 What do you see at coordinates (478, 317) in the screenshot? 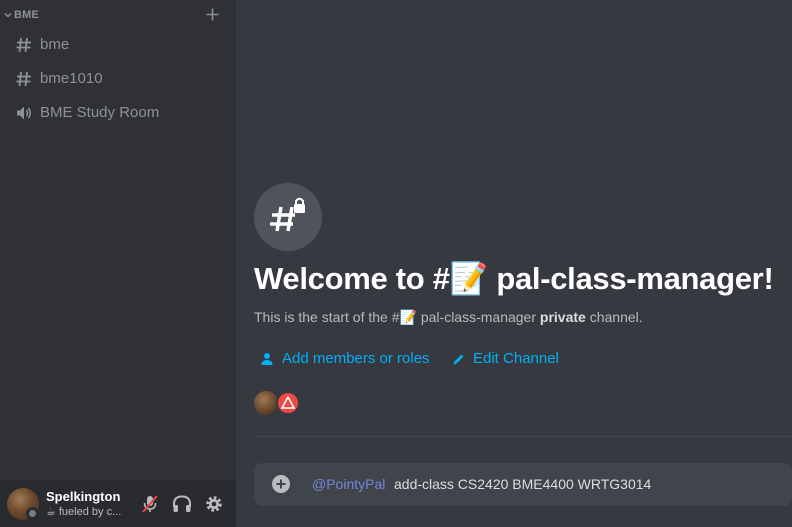
I see `intro-channel: pal-class-manager` at bounding box center [478, 317].